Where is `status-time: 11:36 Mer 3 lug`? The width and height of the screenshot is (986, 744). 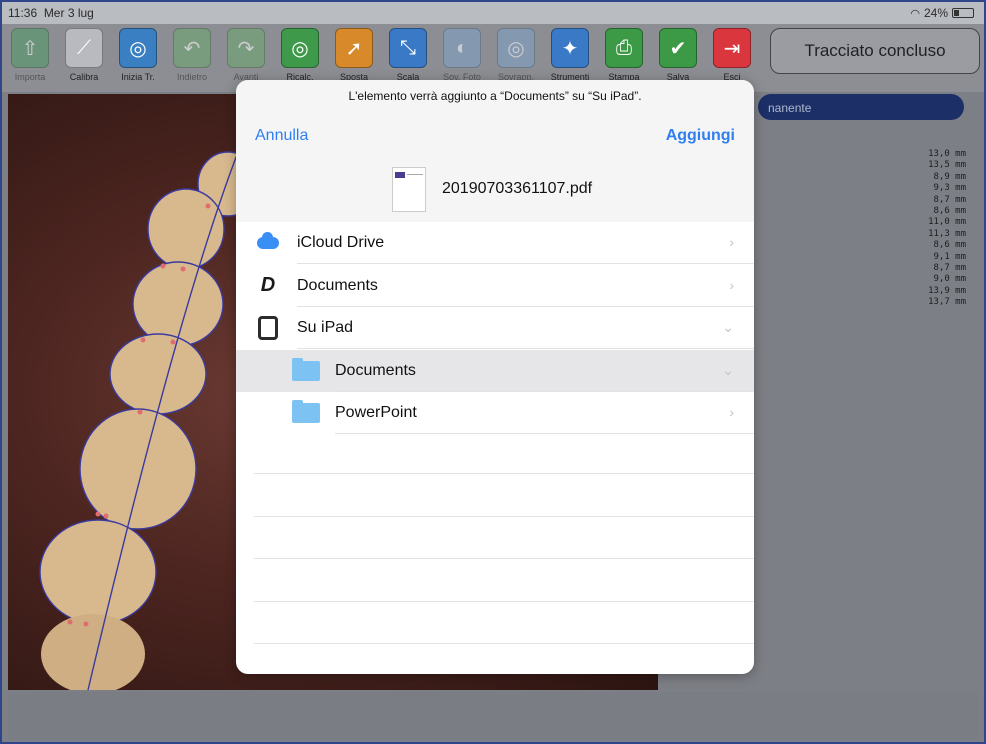 status-time: 11:36 Mer 3 lug is located at coordinates (51, 13).